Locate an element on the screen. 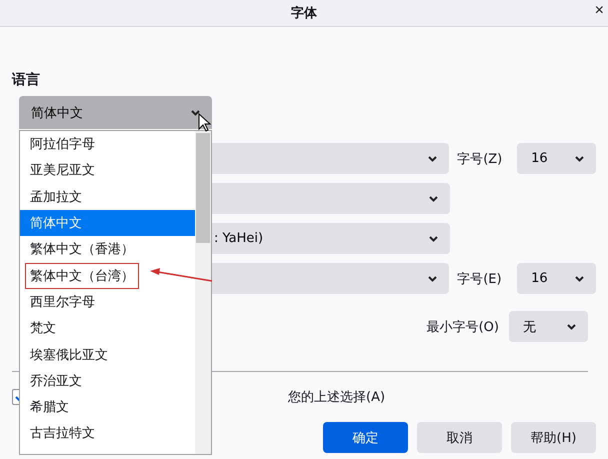 The width and height of the screenshot is (608, 459). dropdown-item: 希腊文 is located at coordinates (107, 407).